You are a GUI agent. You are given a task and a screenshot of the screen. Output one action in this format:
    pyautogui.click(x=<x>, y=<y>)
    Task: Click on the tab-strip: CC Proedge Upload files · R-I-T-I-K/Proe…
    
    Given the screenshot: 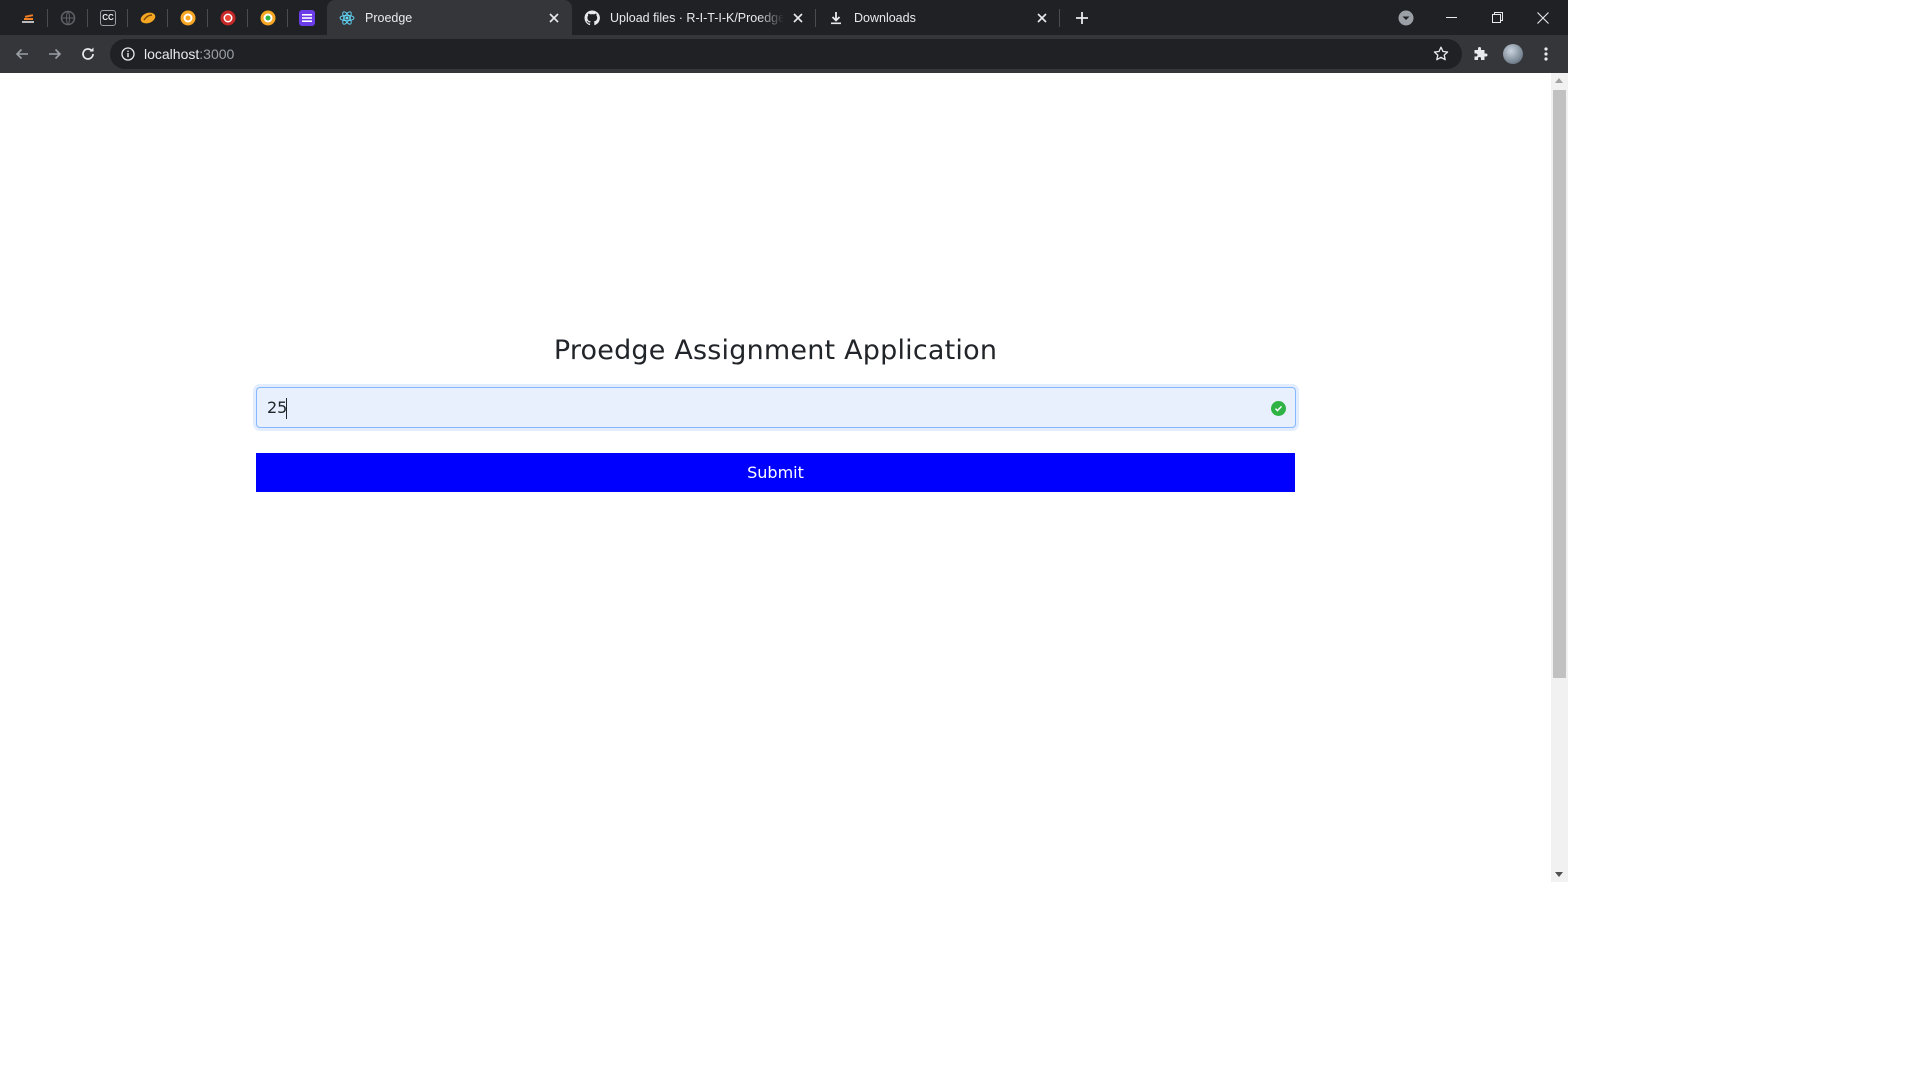 What is the action you would take?
    pyautogui.click(x=784, y=17)
    